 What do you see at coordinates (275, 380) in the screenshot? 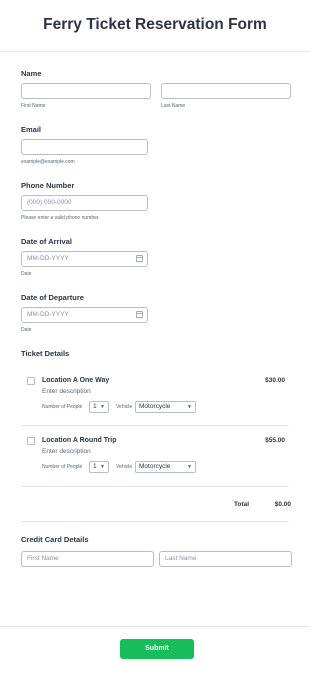
I see `product-price: $30.00` at bounding box center [275, 380].